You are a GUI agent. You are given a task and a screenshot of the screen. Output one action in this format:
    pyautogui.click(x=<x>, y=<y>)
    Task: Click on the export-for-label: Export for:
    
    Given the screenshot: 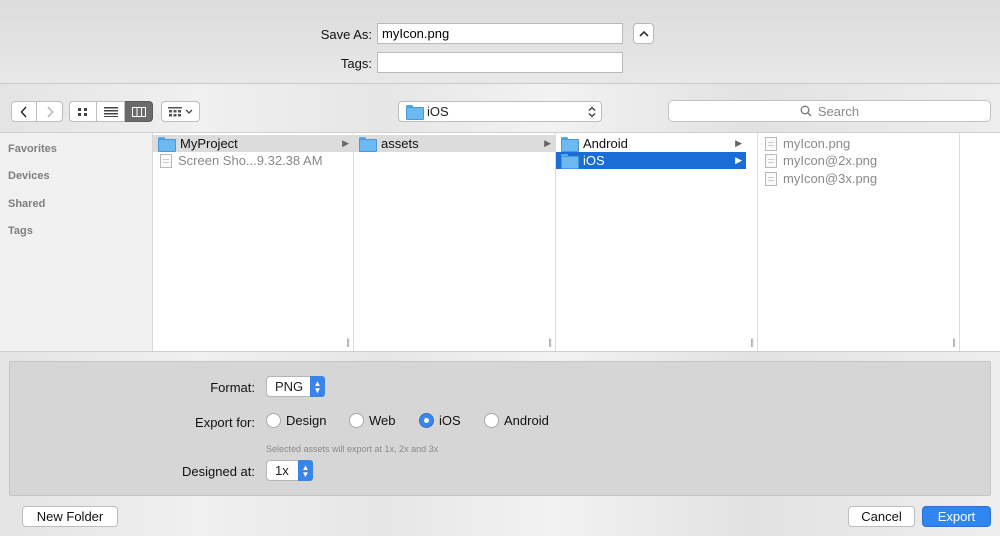 What is the action you would take?
    pyautogui.click(x=225, y=422)
    